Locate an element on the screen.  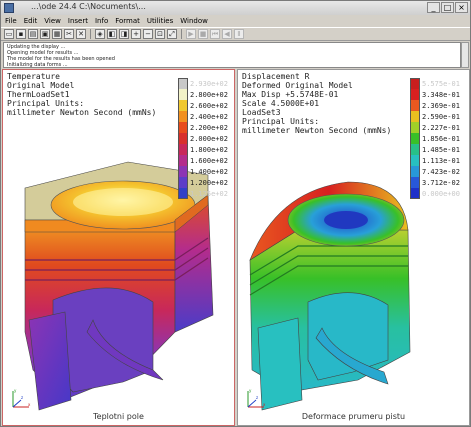
maximize-button: □ is located at coordinates (447, 7).